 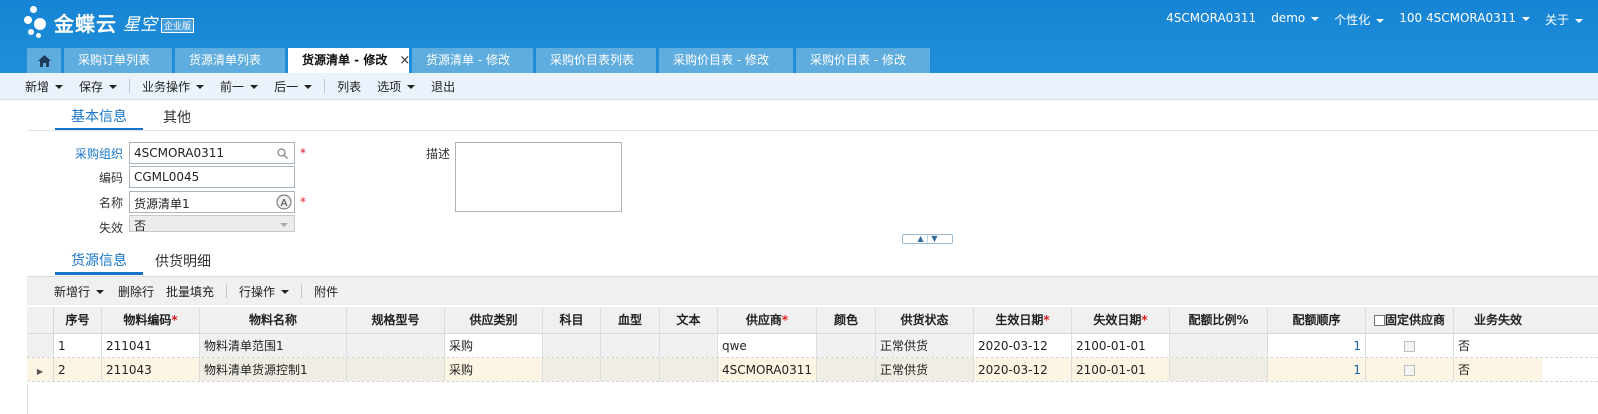 What do you see at coordinates (396, 369) in the screenshot?
I see `cell-spec` at bounding box center [396, 369].